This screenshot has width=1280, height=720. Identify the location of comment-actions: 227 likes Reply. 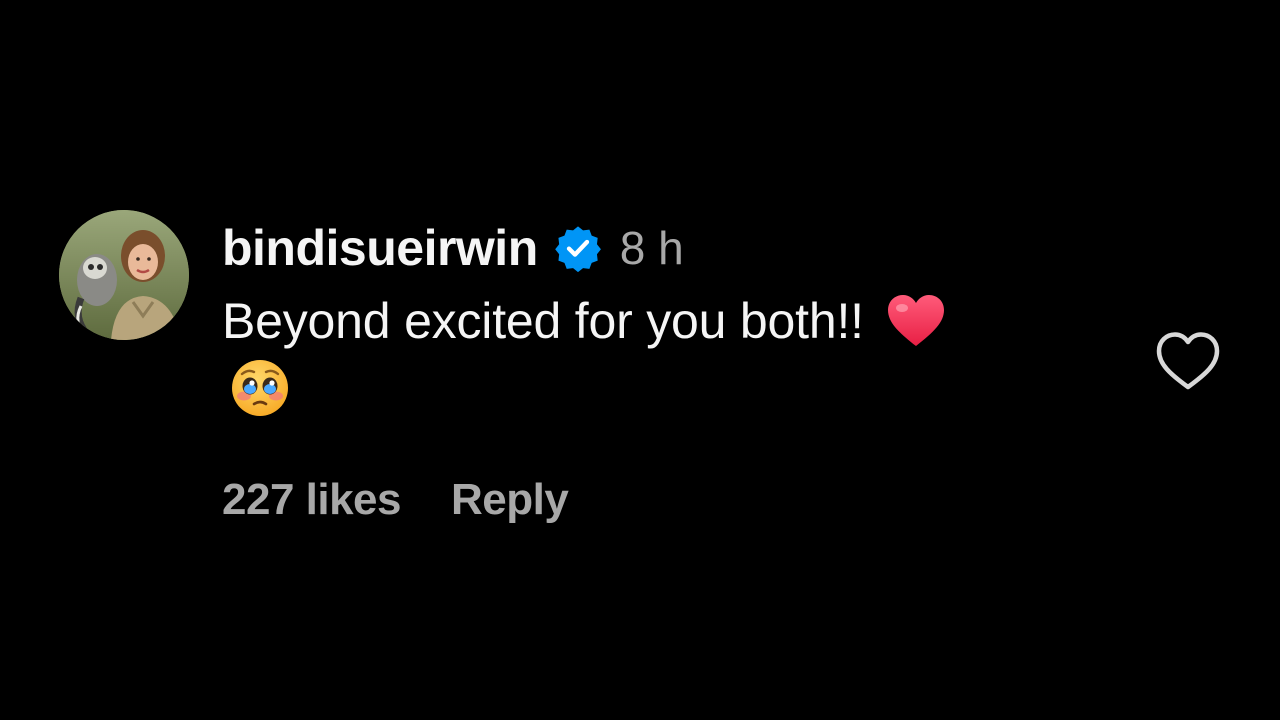
(395, 500).